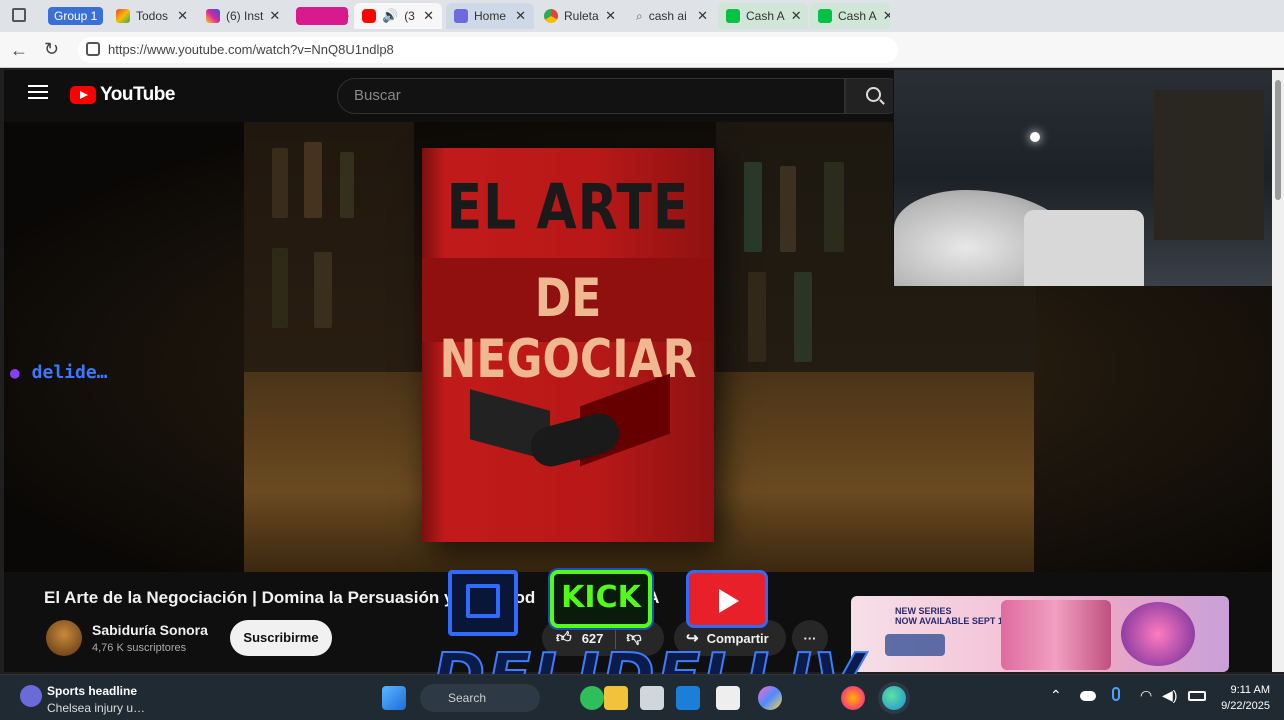 The image size is (1284, 720). Describe the element at coordinates (672, 16) in the screenshot. I see `tab-cash-search: ⌕ cash ai ✕` at that location.